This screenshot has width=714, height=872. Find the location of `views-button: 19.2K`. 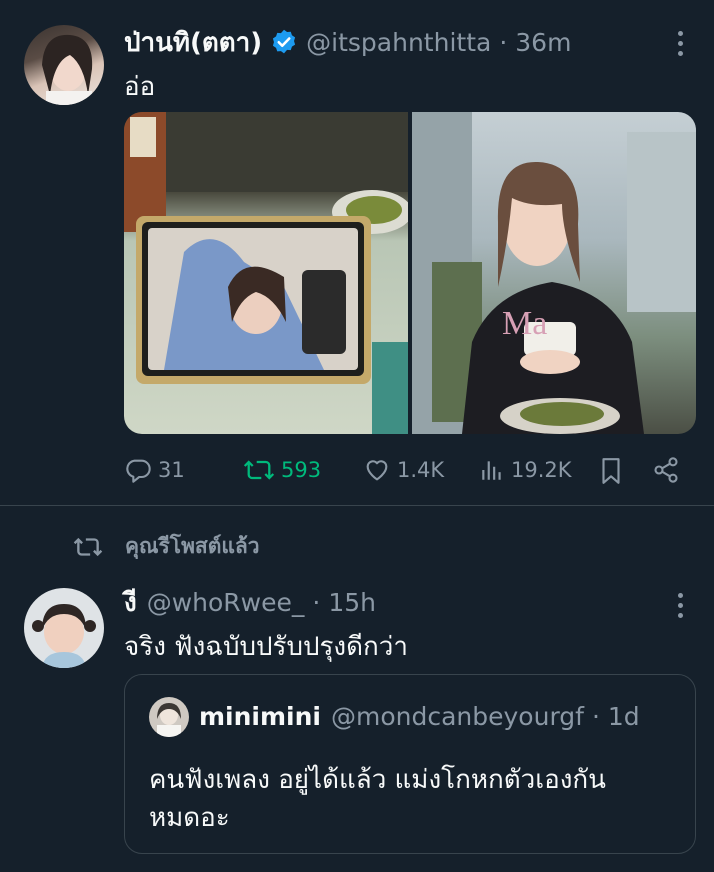

views-button: 19.2K is located at coordinates (525, 470).